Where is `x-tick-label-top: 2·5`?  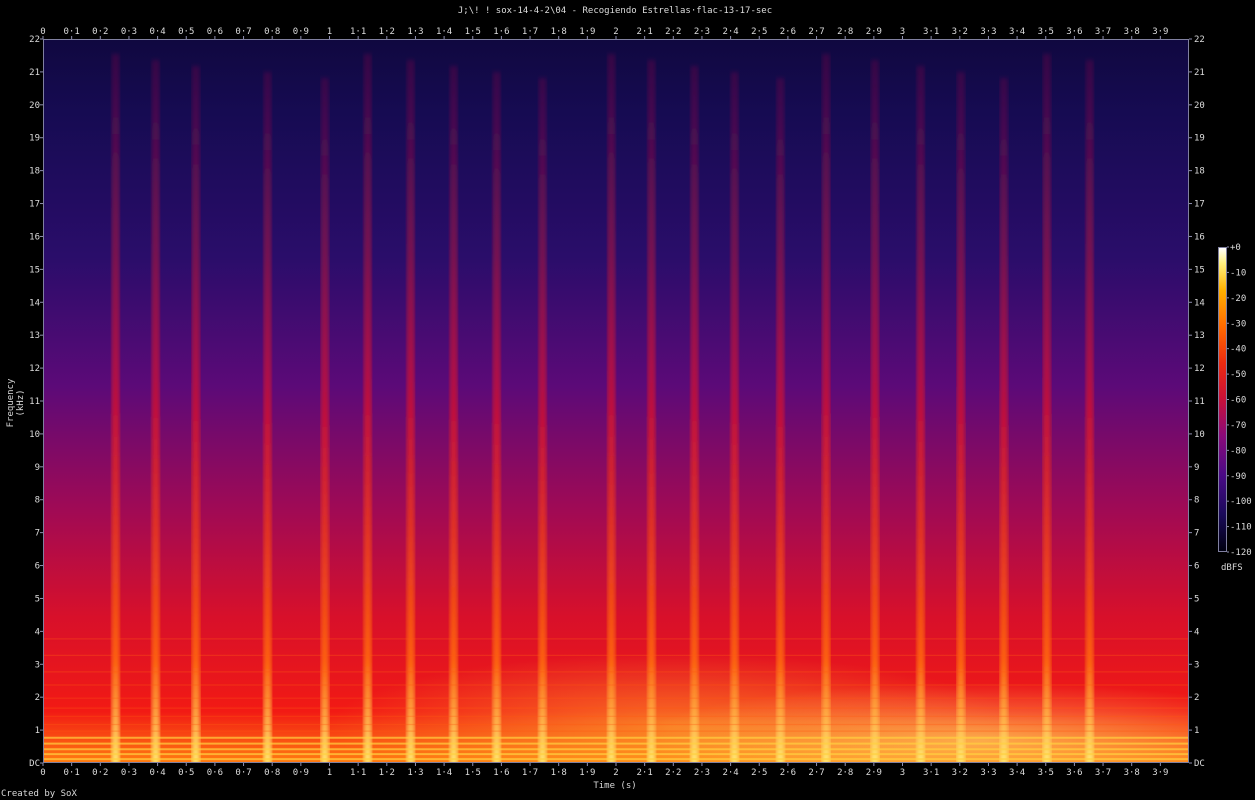 x-tick-label-top: 2·5 is located at coordinates (759, 32).